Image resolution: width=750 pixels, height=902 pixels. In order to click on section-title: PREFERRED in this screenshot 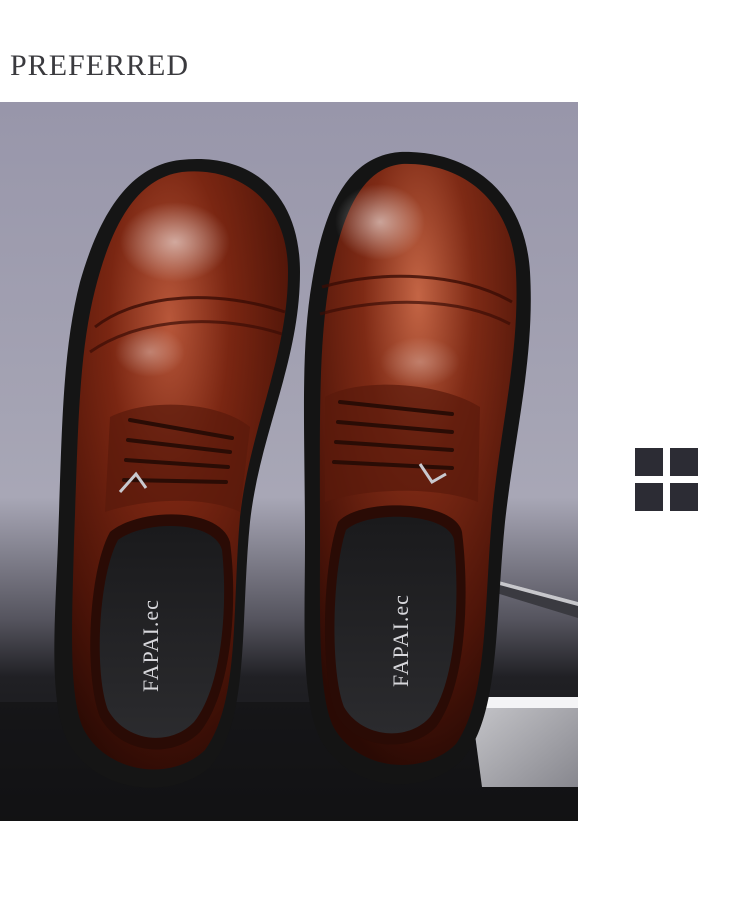, I will do `click(100, 65)`.